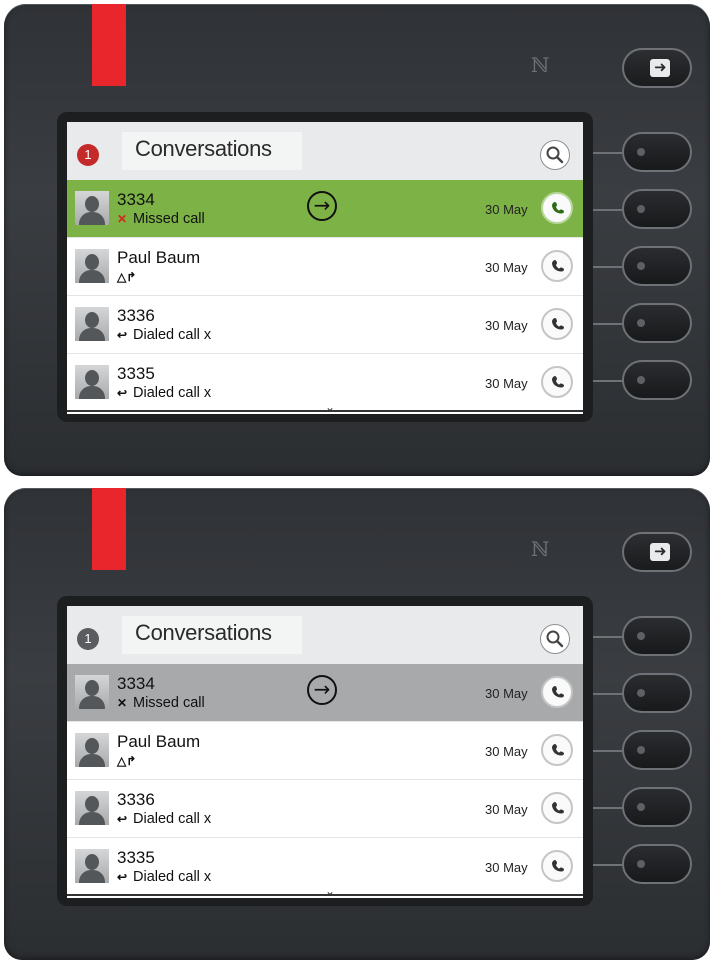  What do you see at coordinates (136, 373) in the screenshot?
I see `contact-name: 3335` at bounding box center [136, 373].